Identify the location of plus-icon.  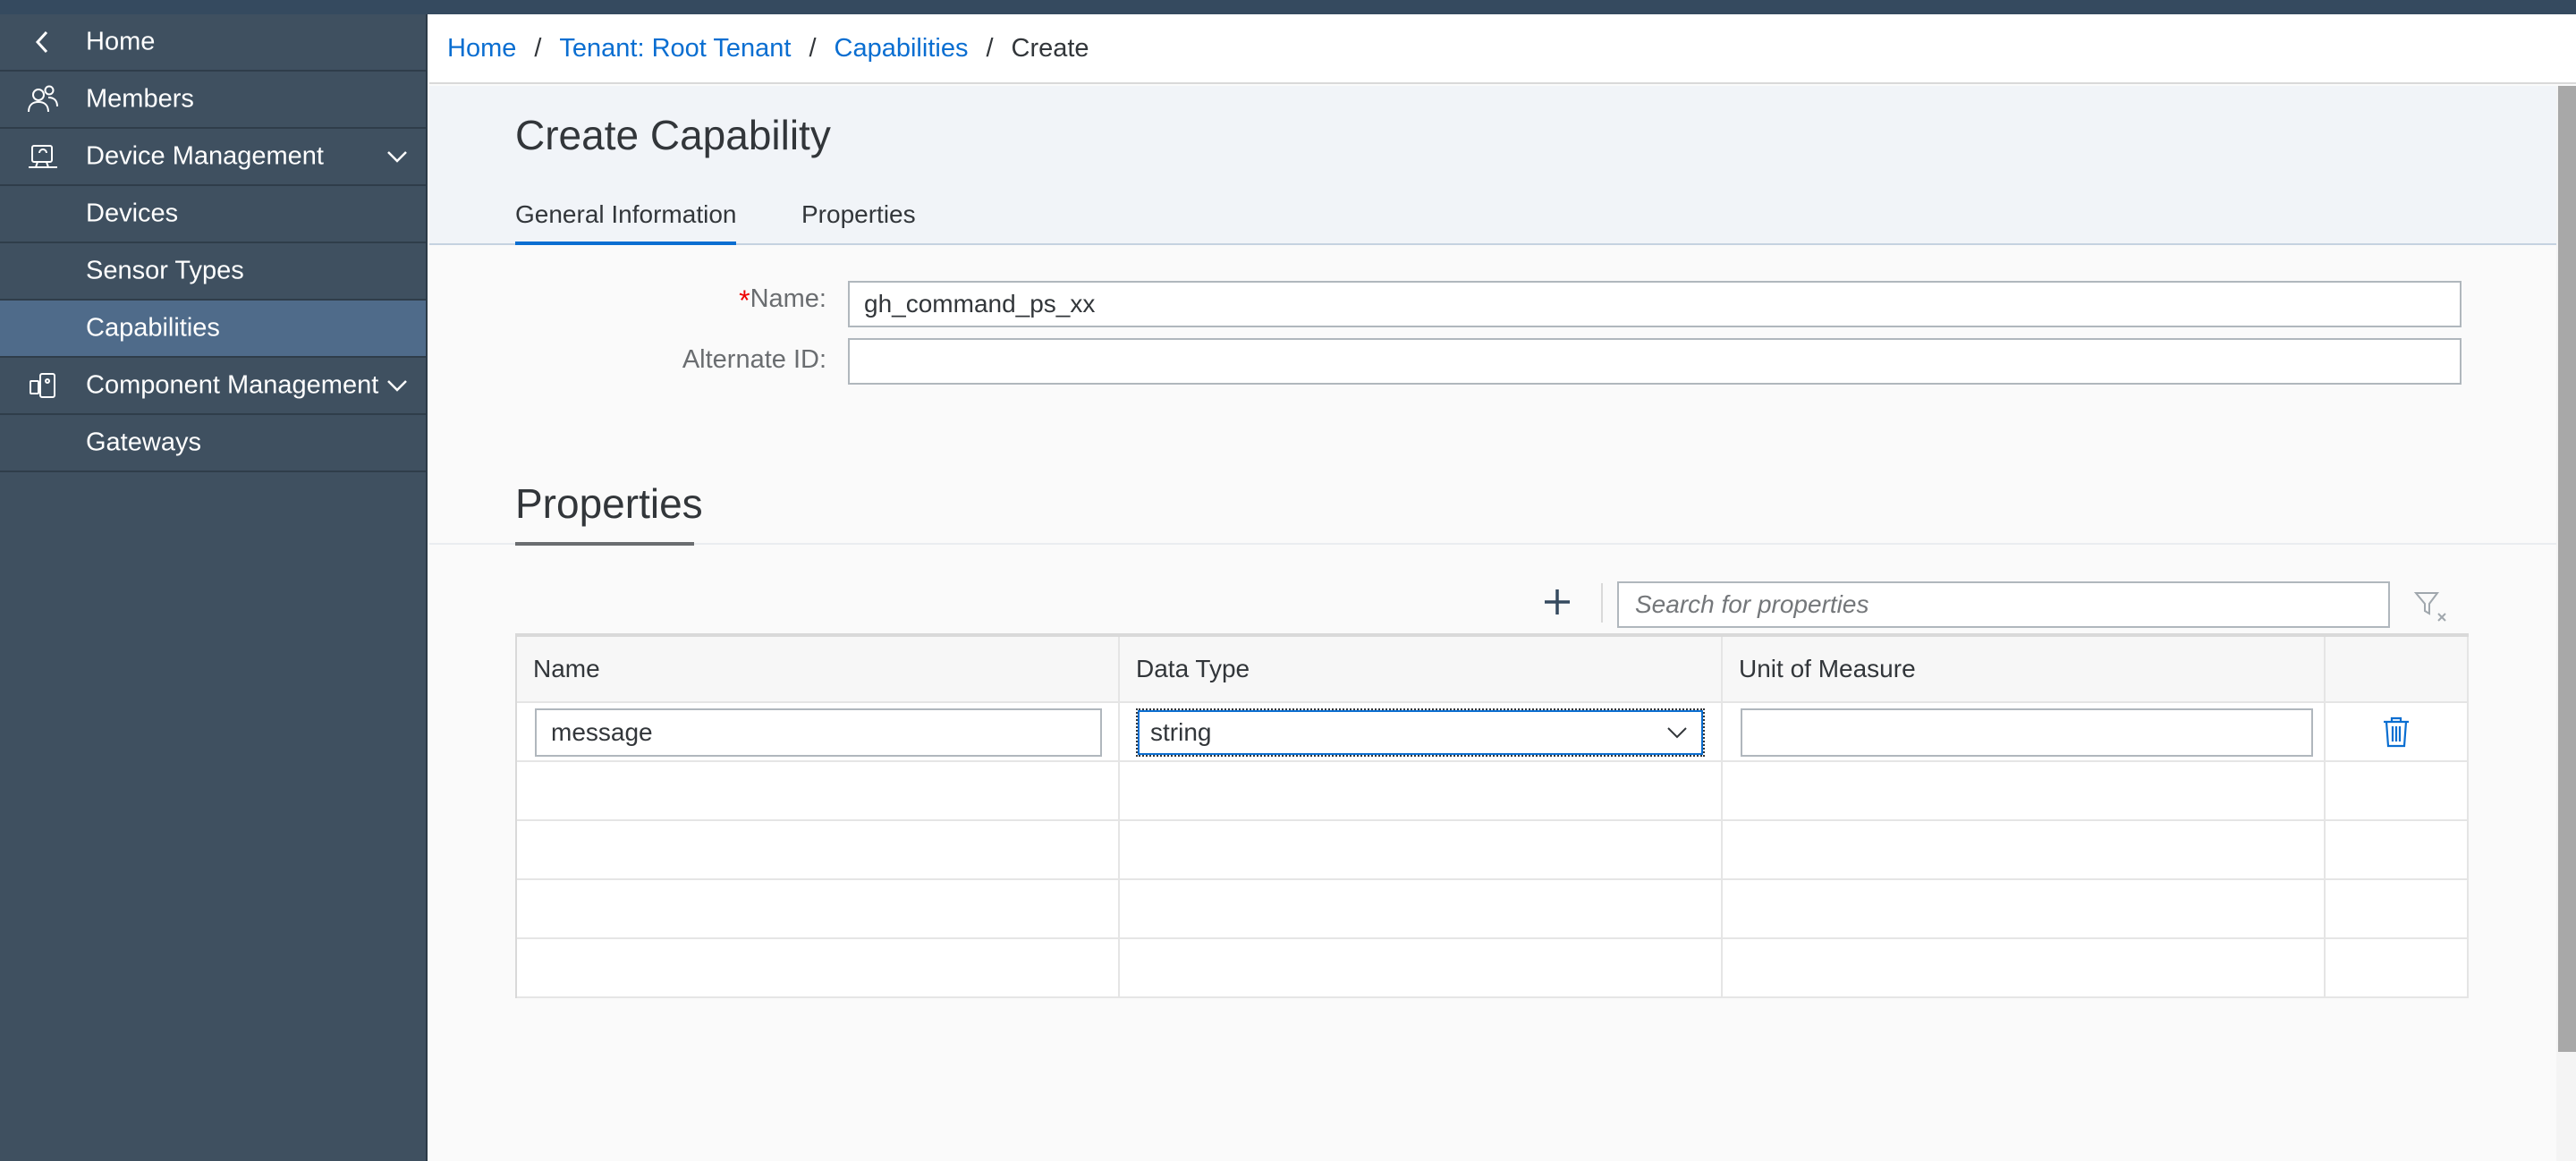
(1557, 602).